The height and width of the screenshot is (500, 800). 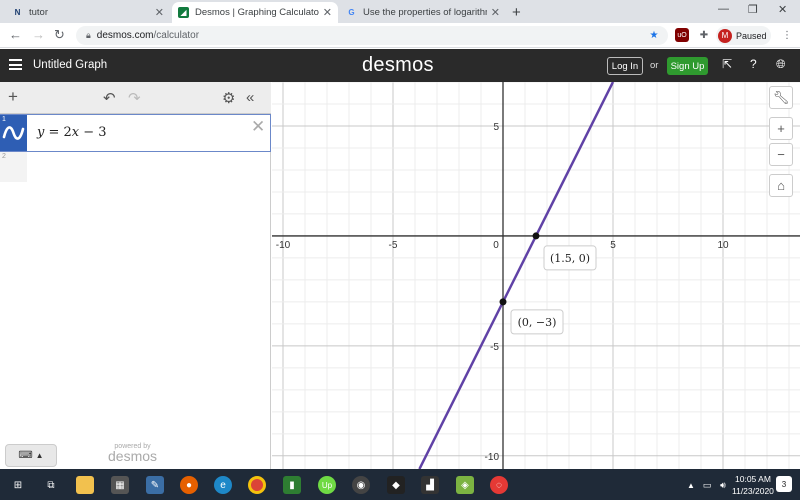 What do you see at coordinates (25, 455) in the screenshot?
I see `keyboard-icon: ⌨` at bounding box center [25, 455].